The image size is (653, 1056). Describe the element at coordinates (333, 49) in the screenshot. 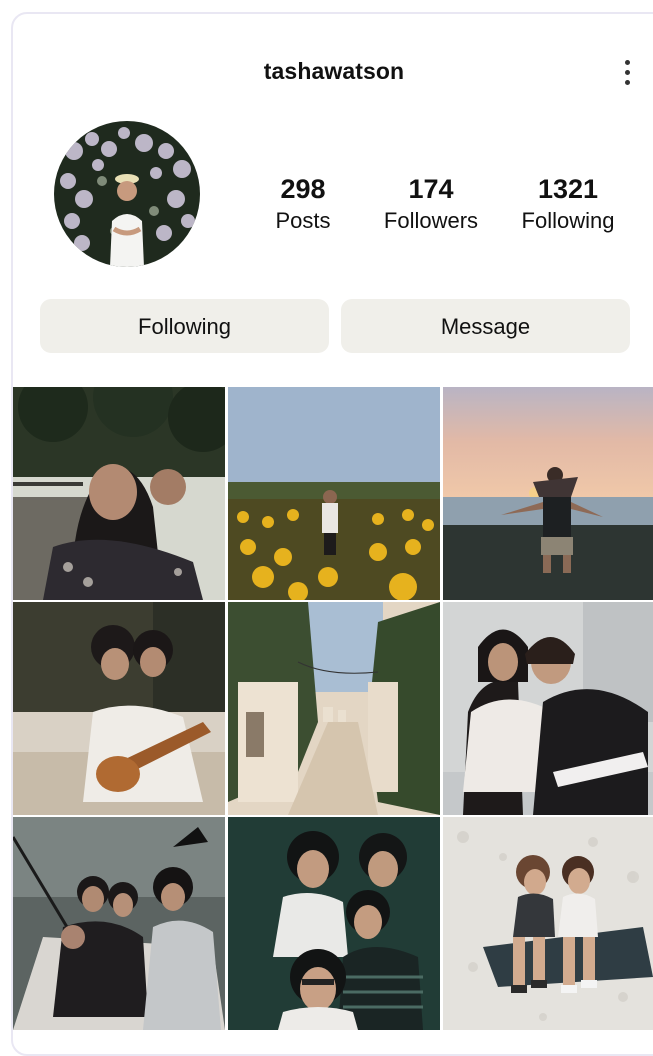

I see `profile-header: tashawatson` at that location.